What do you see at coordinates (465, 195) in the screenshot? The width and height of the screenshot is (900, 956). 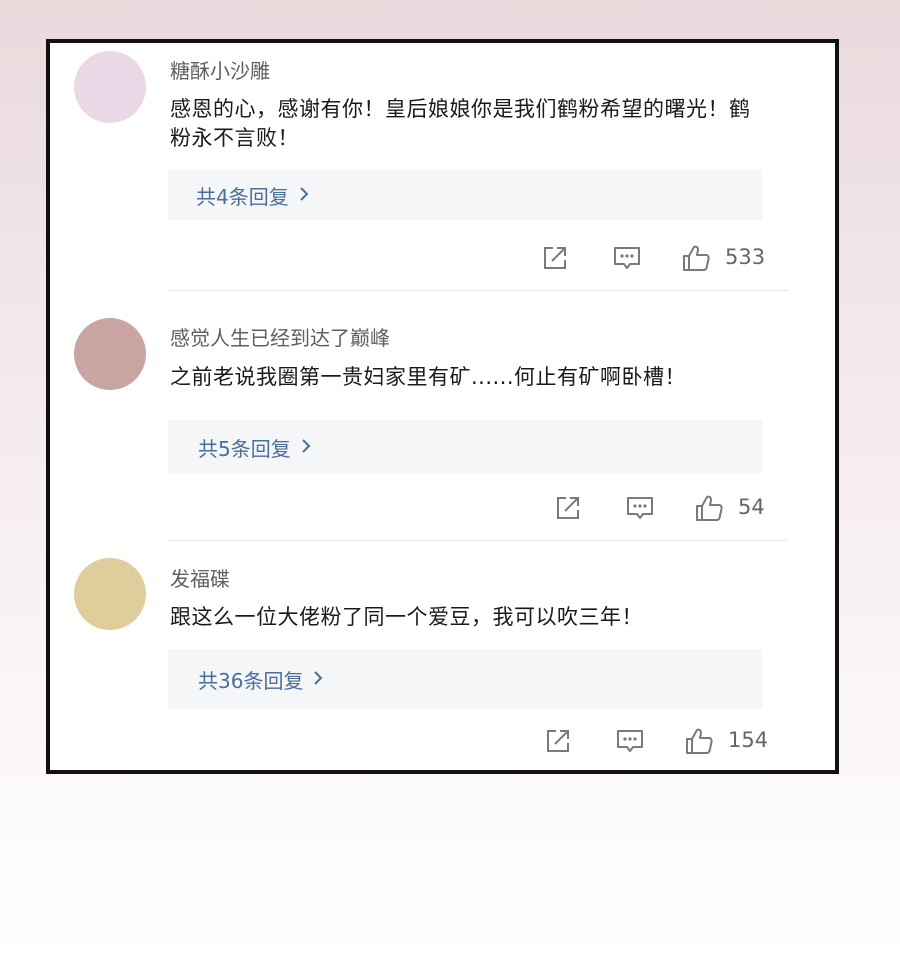 I see `view-replies-button: 共4条回复` at bounding box center [465, 195].